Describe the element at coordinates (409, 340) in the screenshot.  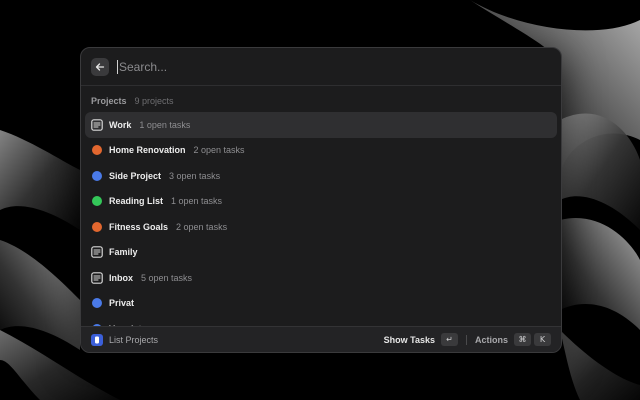
I see `show-tasks-button: Show Tasks` at that location.